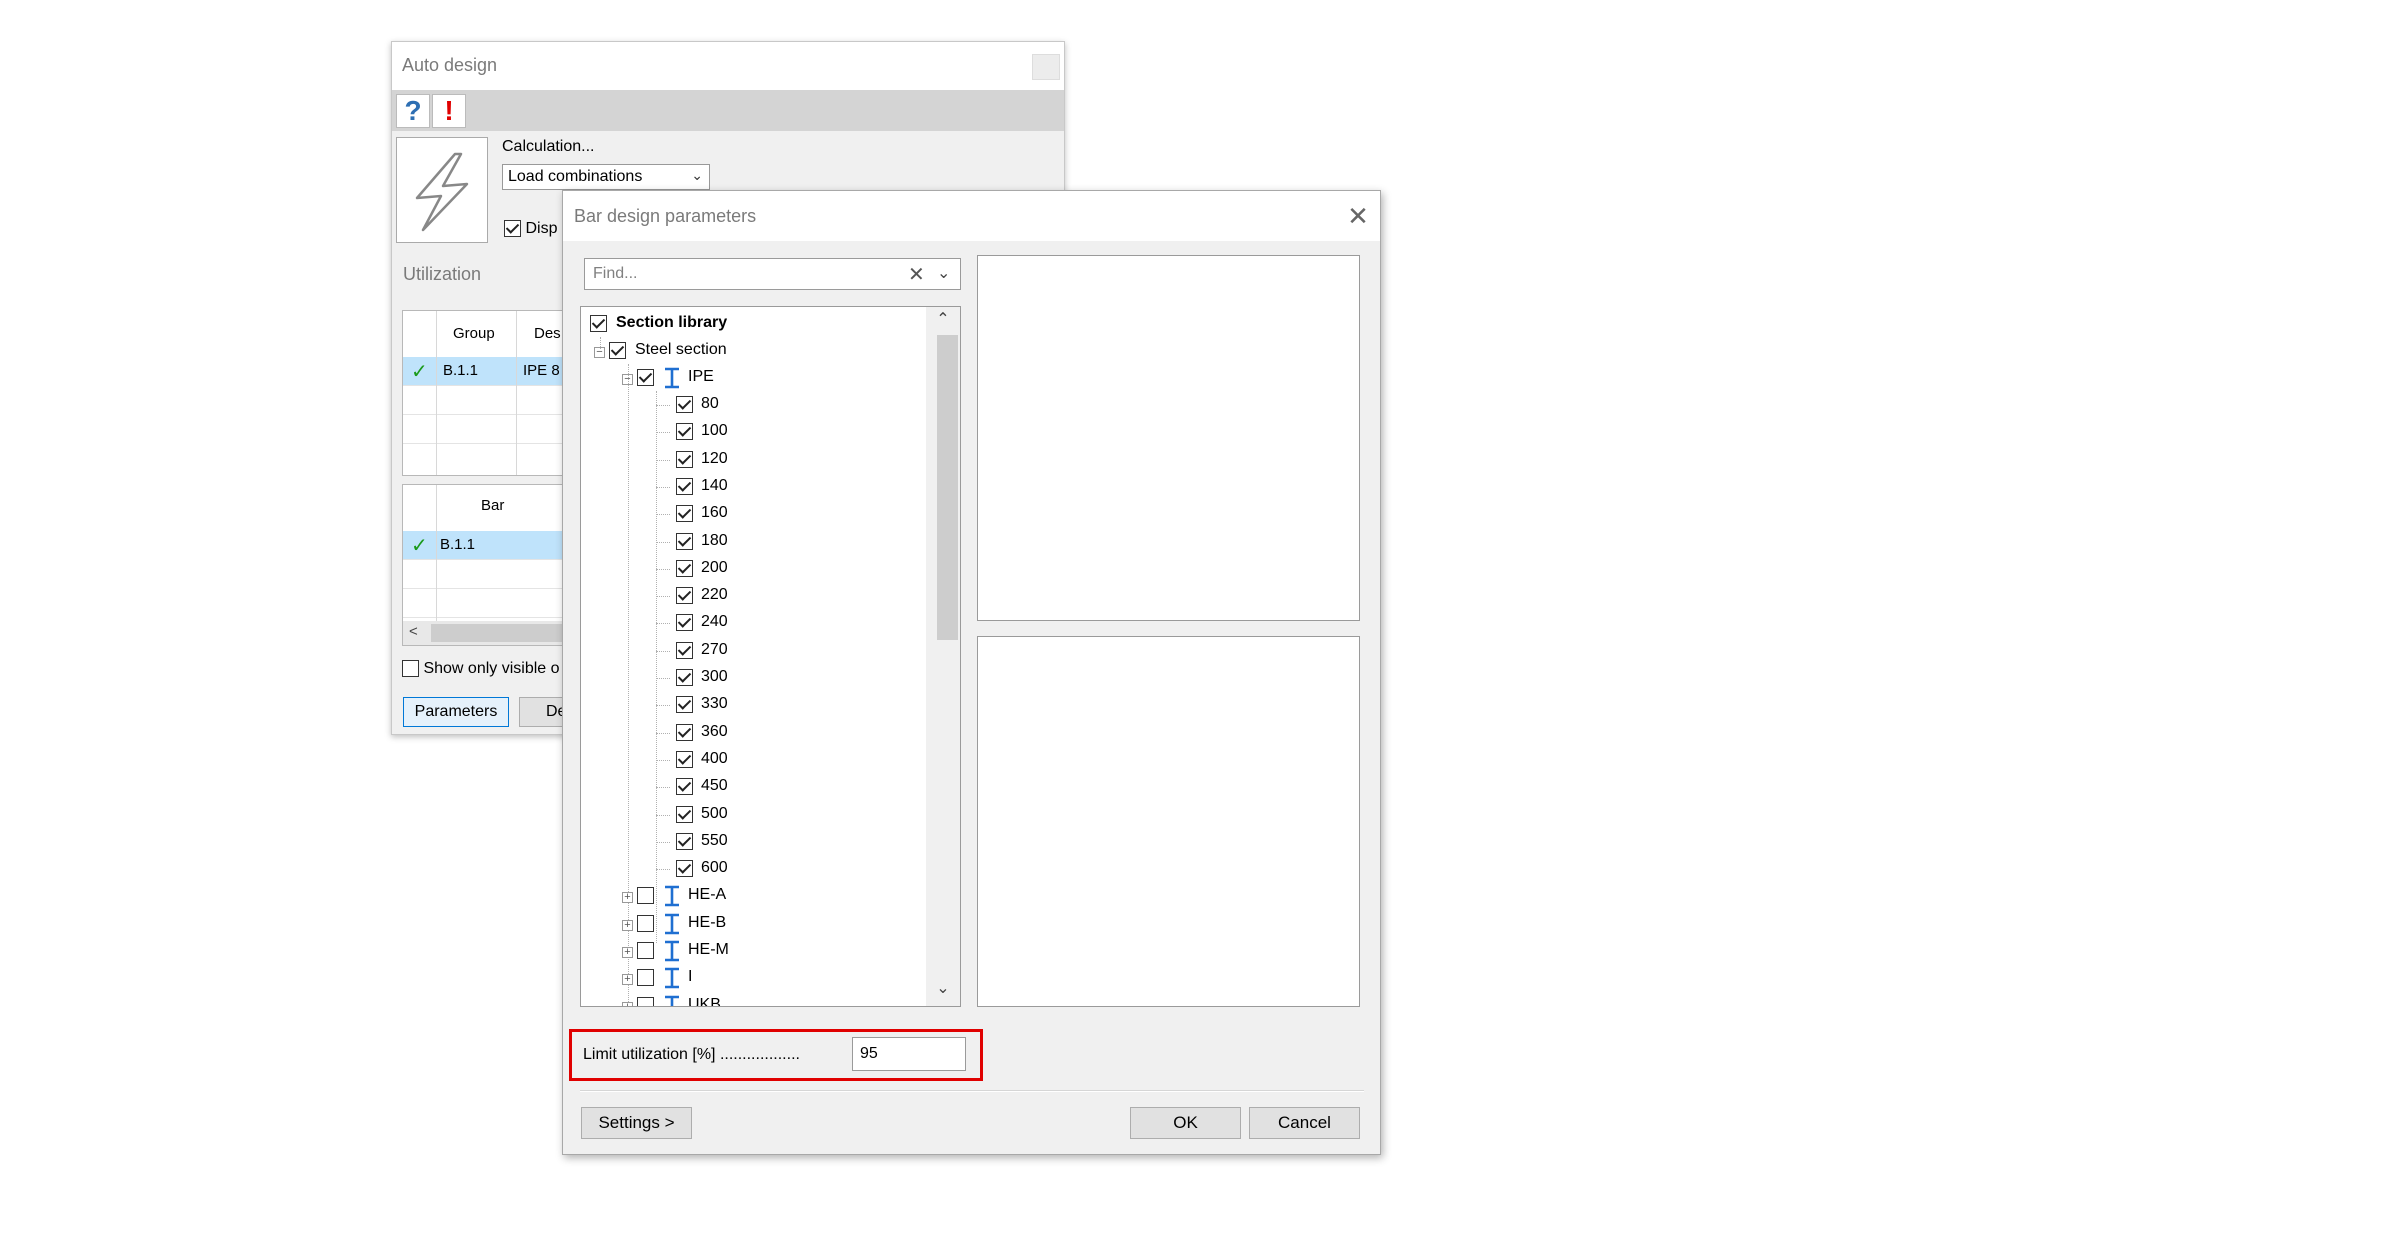 This screenshot has height=1239, width=2385. I want to click on show-only-visible-row: Show only visible o, so click(481, 669).